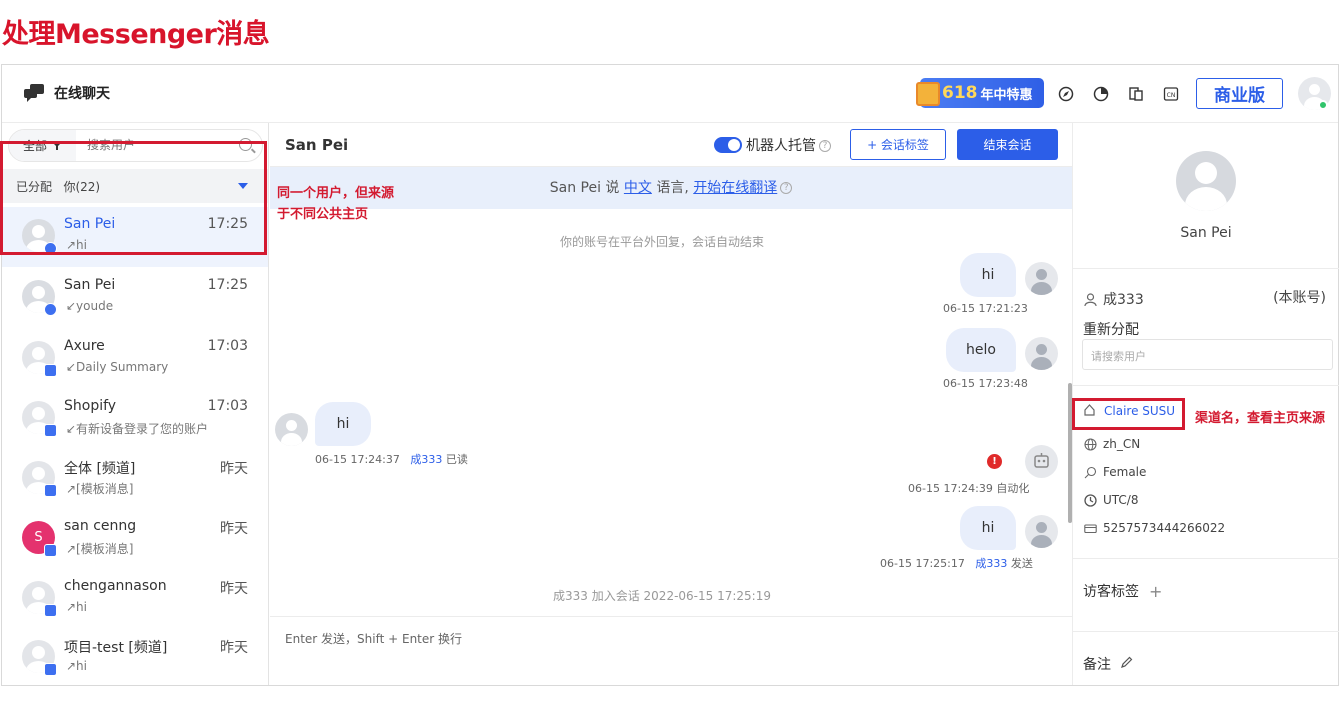 This screenshot has width=1341, height=718. What do you see at coordinates (671, 145) in the screenshot?
I see `chat-header: San Pei 机器人托管? + 会话标签 结束会话` at bounding box center [671, 145].